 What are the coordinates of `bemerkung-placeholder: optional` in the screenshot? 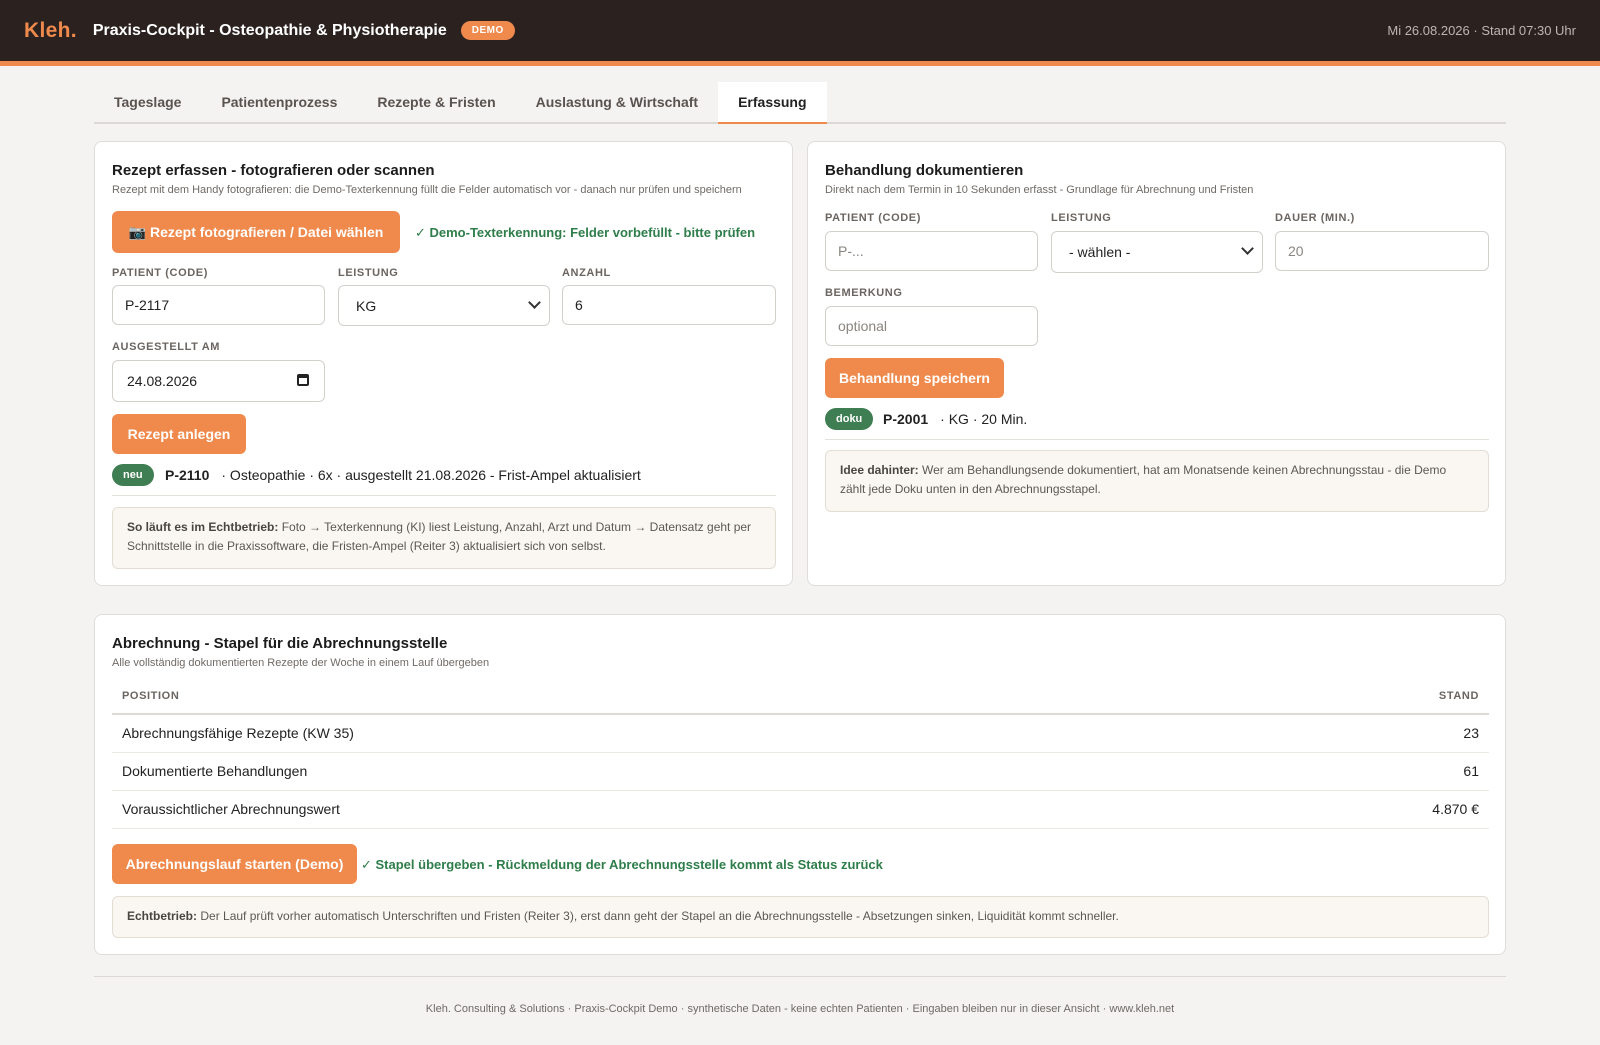 It's located at (863, 326).